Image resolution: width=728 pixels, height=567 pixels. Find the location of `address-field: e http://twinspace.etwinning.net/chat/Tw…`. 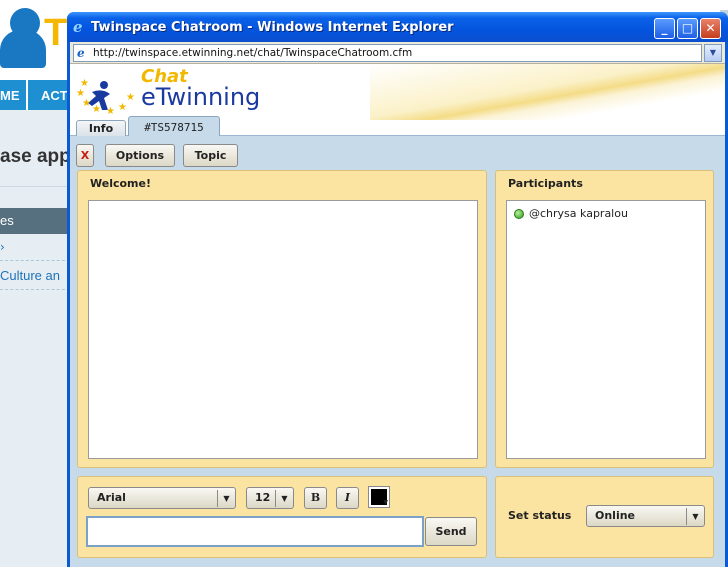

address-field: e http://twinspace.etwinning.net/chat/Tw… is located at coordinates (387, 53).